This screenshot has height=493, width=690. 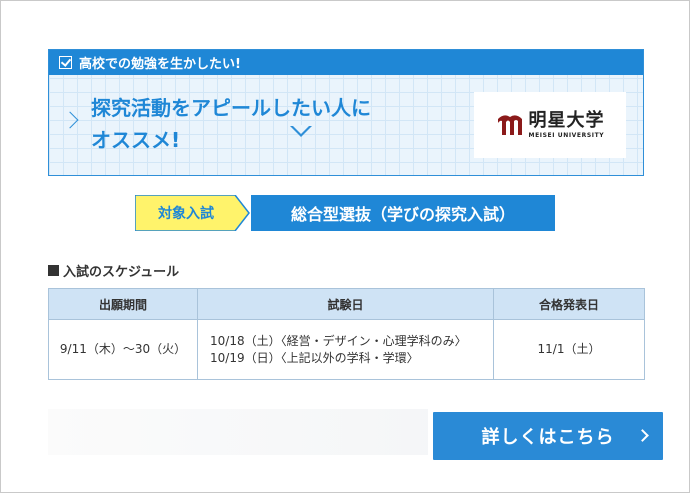 What do you see at coordinates (346, 62) in the screenshot?
I see `card-header: 高校での勉強を生かしたい!` at bounding box center [346, 62].